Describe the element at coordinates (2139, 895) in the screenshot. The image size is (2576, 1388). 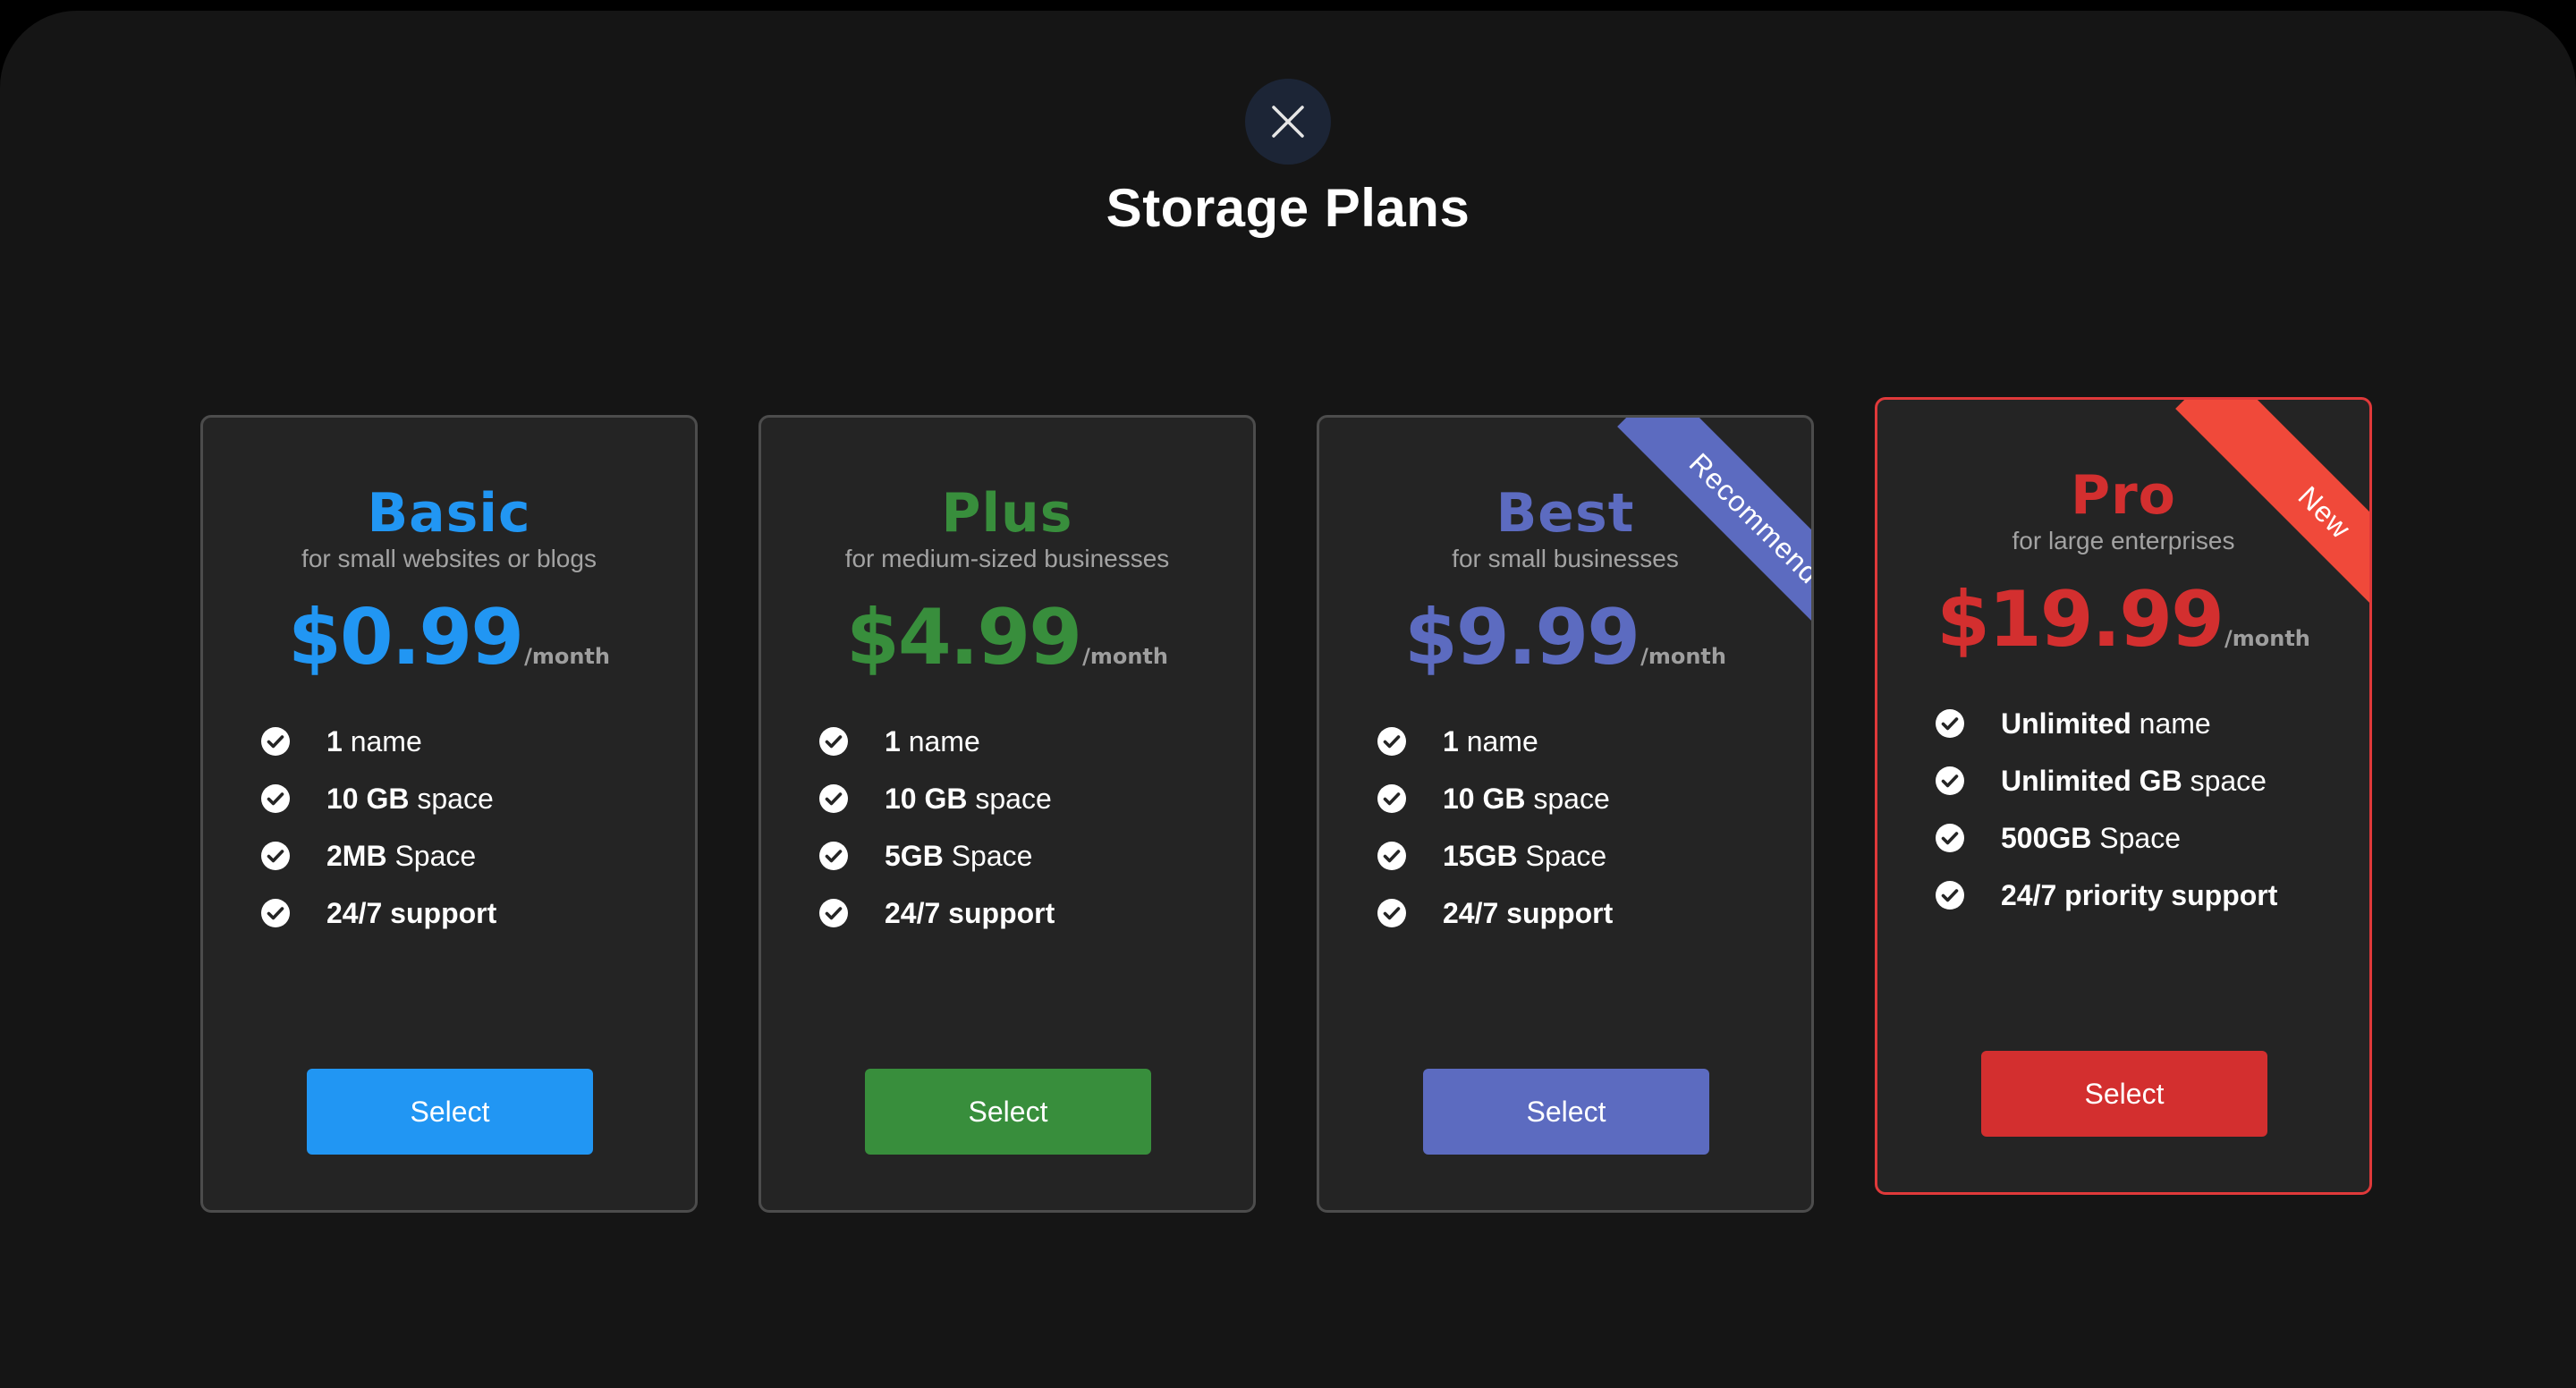
I see `feature-bold: 24/7 priority support` at that location.